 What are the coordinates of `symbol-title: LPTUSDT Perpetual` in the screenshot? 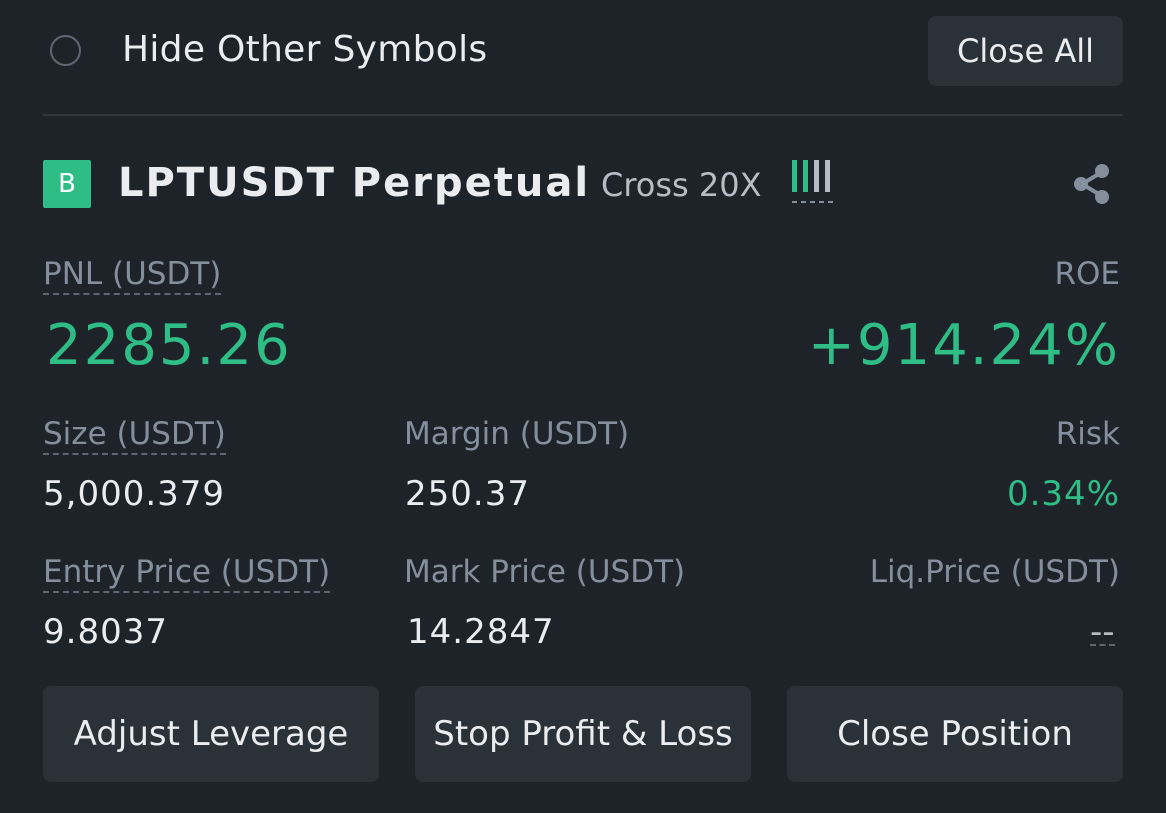 It's located at (354, 183).